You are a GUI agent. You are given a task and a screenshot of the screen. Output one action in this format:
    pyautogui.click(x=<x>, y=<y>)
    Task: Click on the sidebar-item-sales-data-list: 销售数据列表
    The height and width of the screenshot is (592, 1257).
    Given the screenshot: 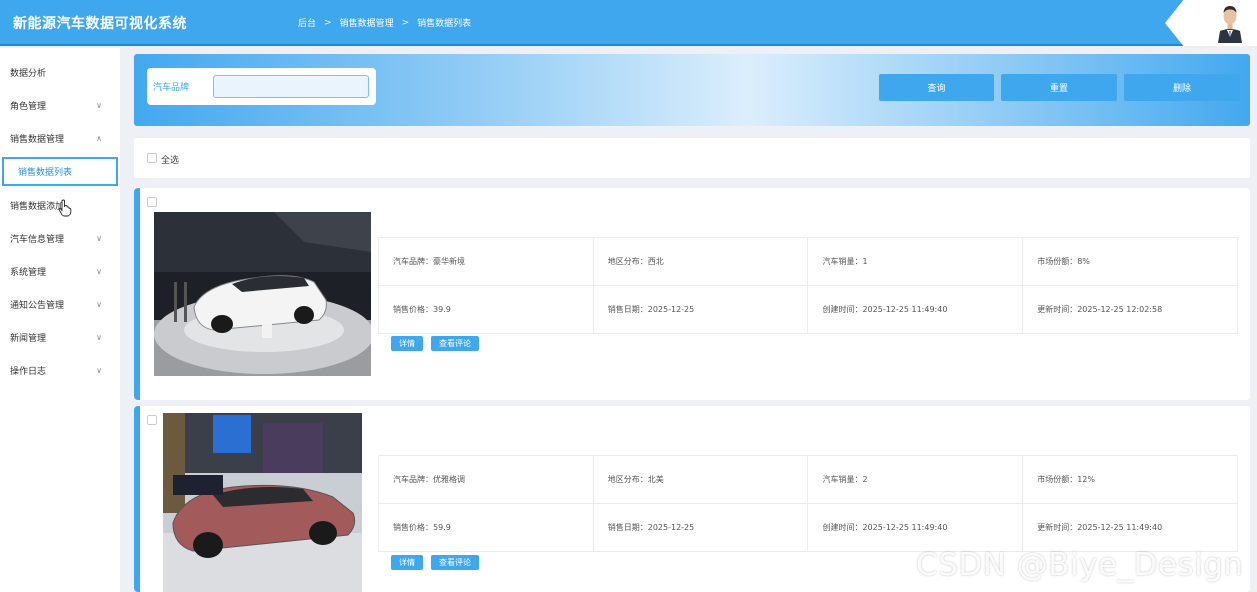 What is the action you would take?
    pyautogui.click(x=60, y=171)
    